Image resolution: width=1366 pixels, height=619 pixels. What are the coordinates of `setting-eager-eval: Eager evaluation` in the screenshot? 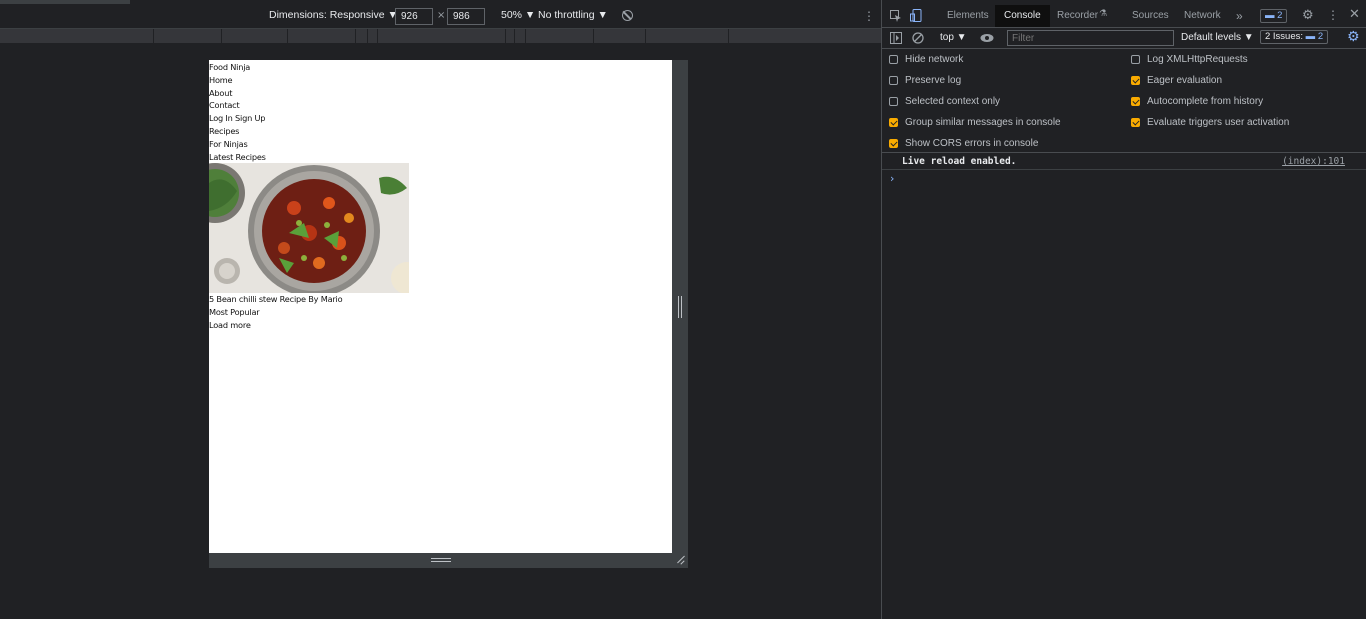 It's located at (1176, 80).